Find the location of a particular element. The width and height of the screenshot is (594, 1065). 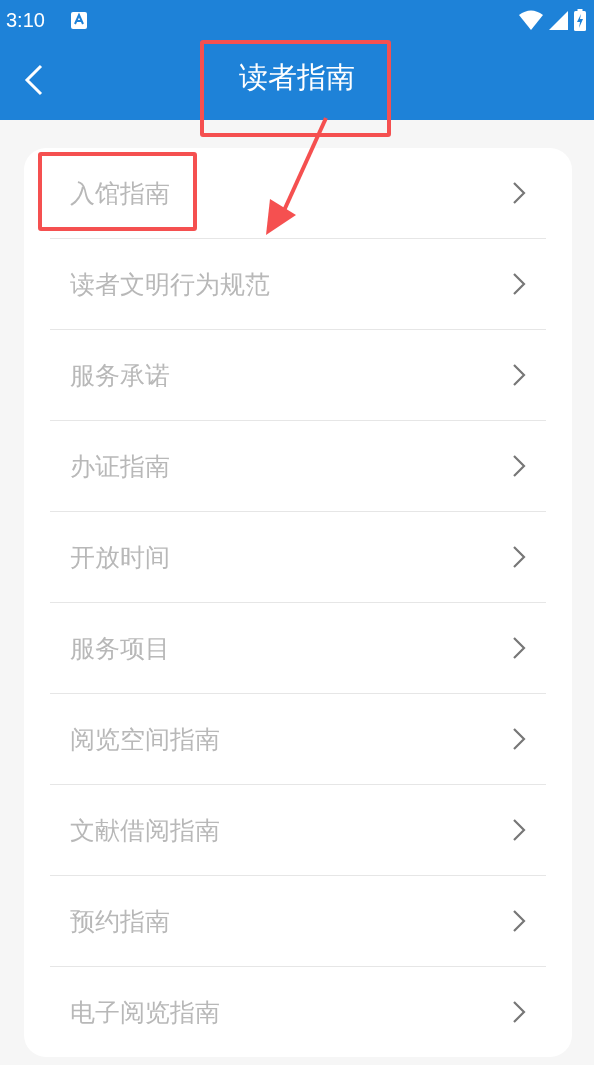

page-title: 读者指南 is located at coordinates (297, 77).